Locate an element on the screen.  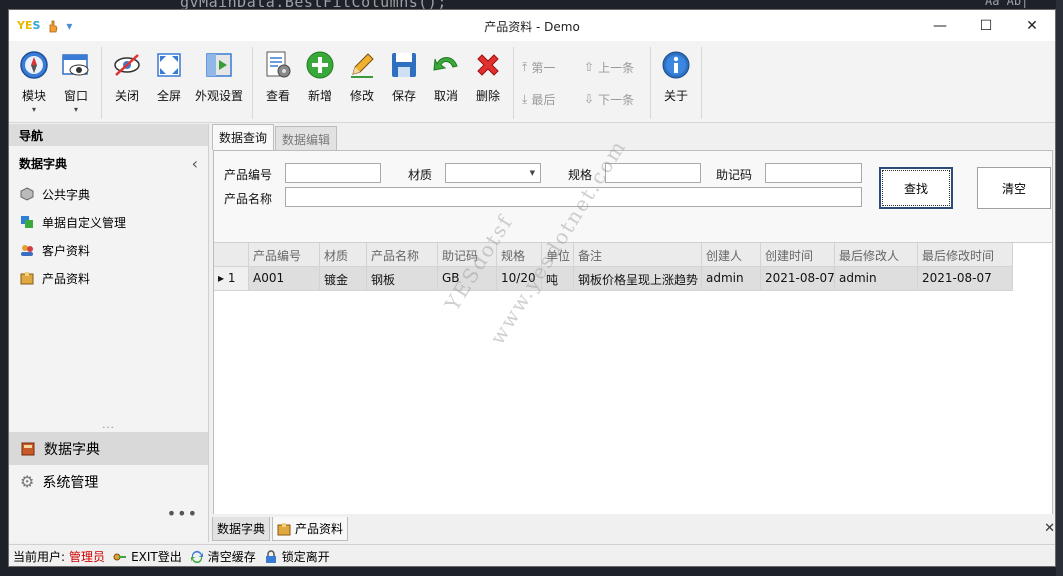
table-cell: A001 is located at coordinates (284, 279).